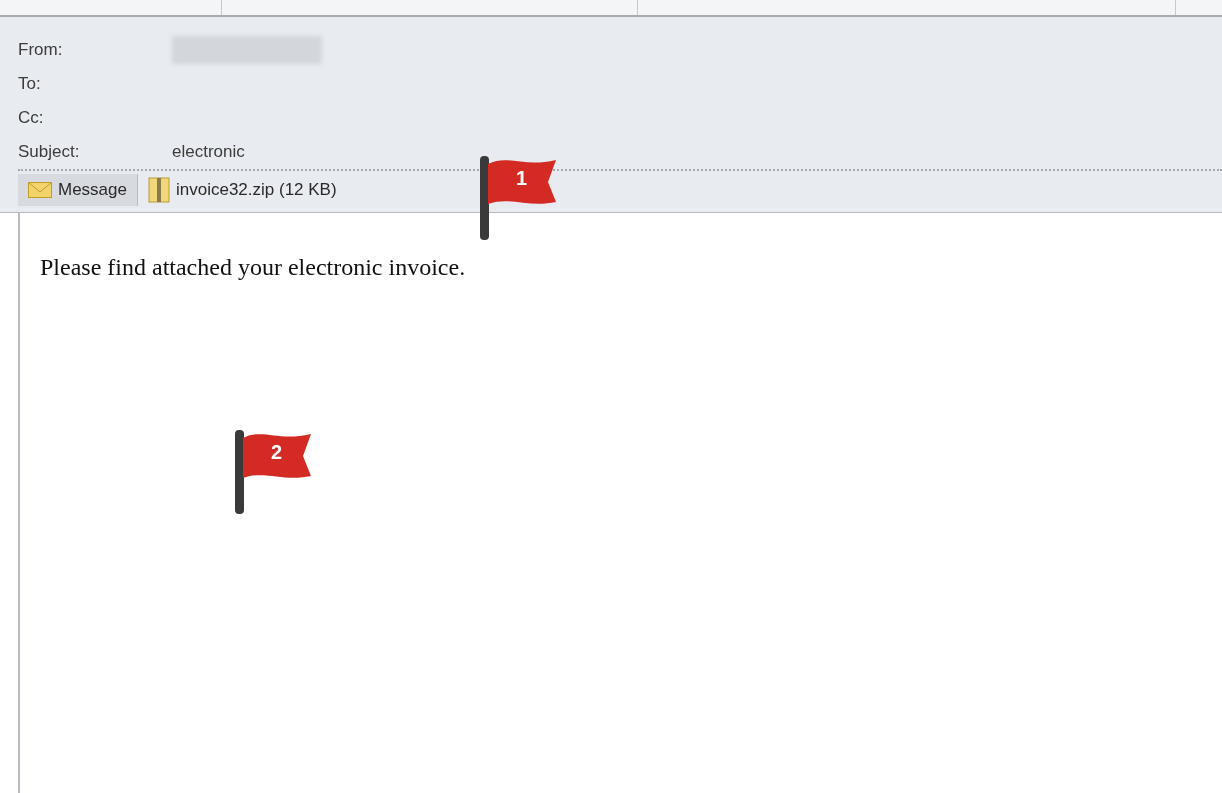 This screenshot has height=793, width=1222. What do you see at coordinates (30, 84) in the screenshot?
I see `field-label: To:` at bounding box center [30, 84].